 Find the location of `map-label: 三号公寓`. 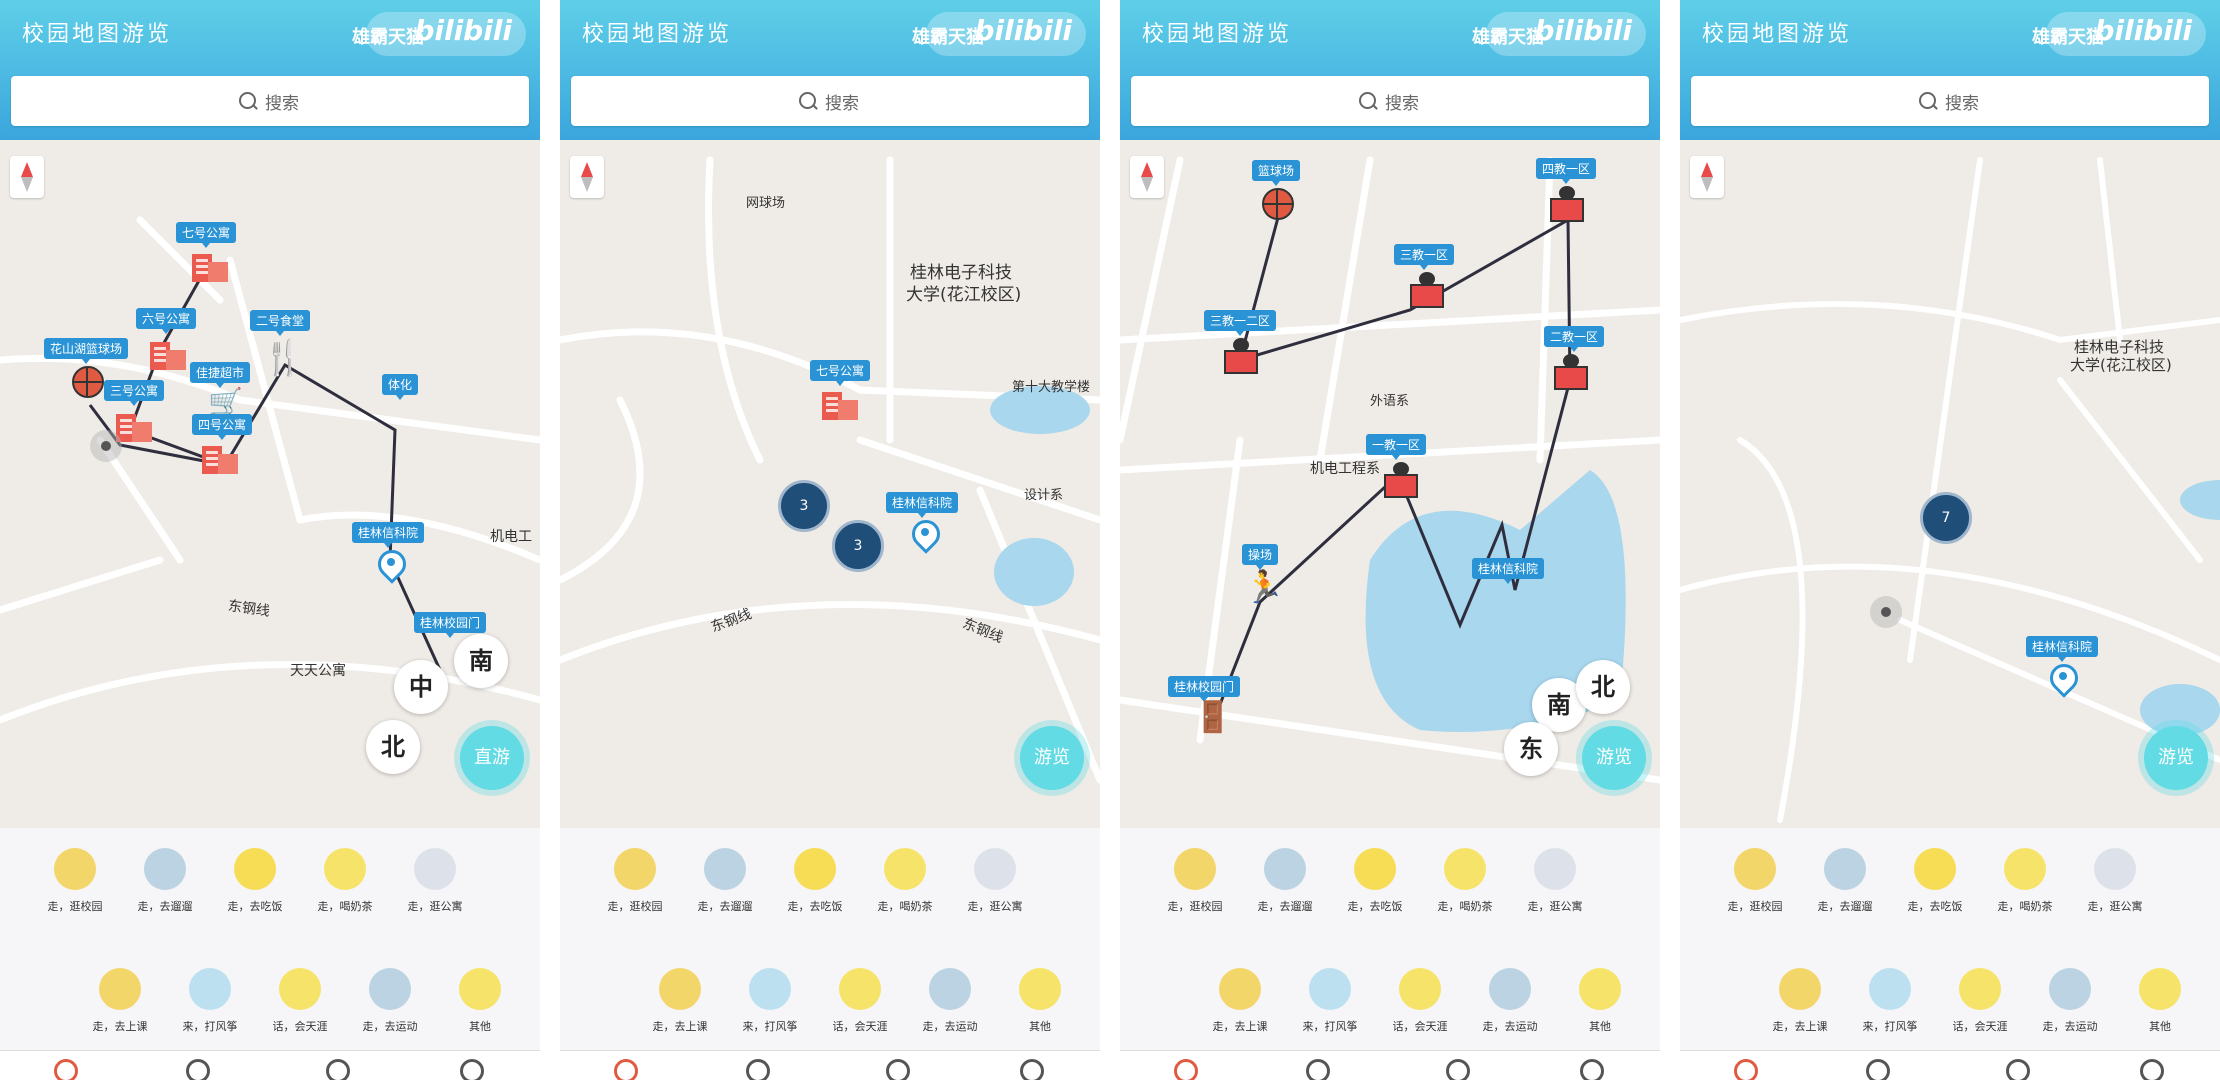

map-label: 三号公寓 is located at coordinates (134, 393).